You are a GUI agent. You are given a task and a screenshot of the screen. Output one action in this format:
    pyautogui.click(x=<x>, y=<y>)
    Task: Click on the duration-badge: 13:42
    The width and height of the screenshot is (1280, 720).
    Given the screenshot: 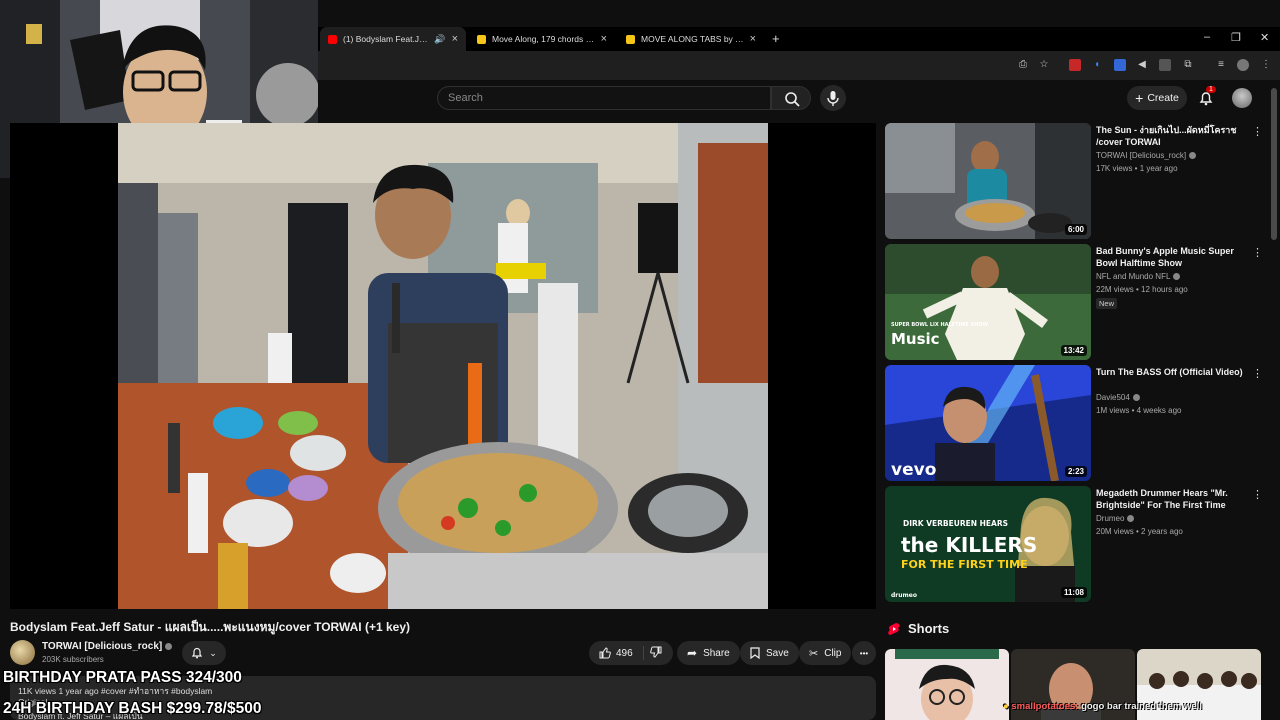 What is the action you would take?
    pyautogui.click(x=1073, y=350)
    